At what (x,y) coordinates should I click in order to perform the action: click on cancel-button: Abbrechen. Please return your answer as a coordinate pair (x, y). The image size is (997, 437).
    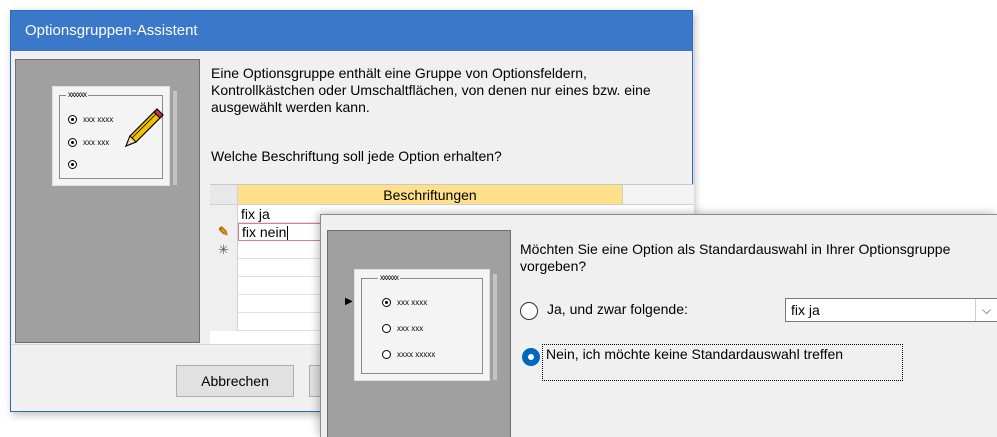
    Looking at the image, I should click on (235, 381).